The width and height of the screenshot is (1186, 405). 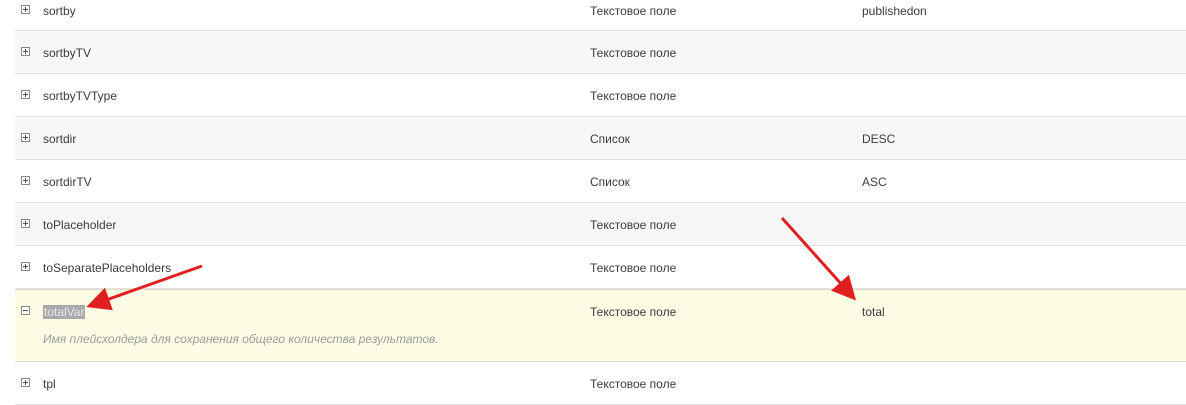 I want to click on table-row: sortbyTVType Текстовое поле, so click(x=600, y=95).